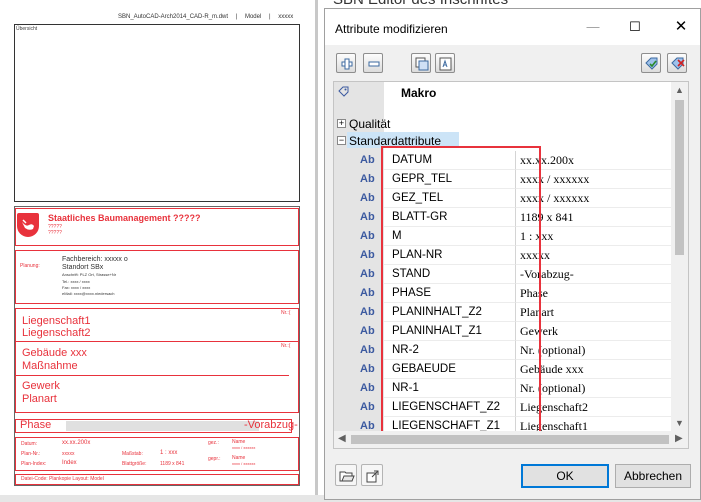  Describe the element at coordinates (124, 218) in the screenshot. I see `authority-name: Staatliches Baumanagement ?????` at that location.